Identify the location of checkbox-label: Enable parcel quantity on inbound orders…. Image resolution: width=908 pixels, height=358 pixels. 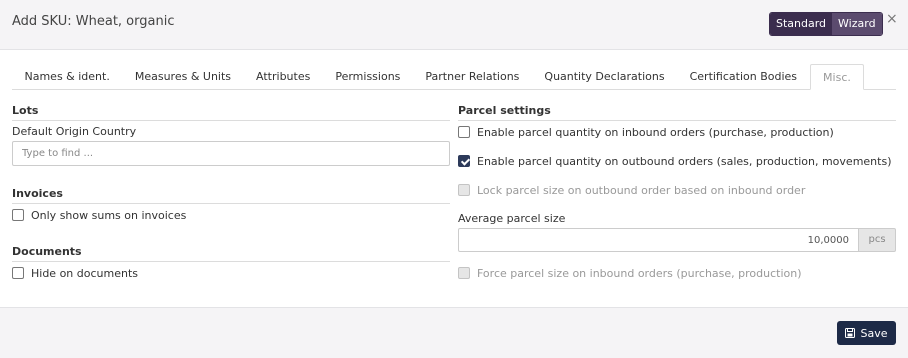
(655, 132).